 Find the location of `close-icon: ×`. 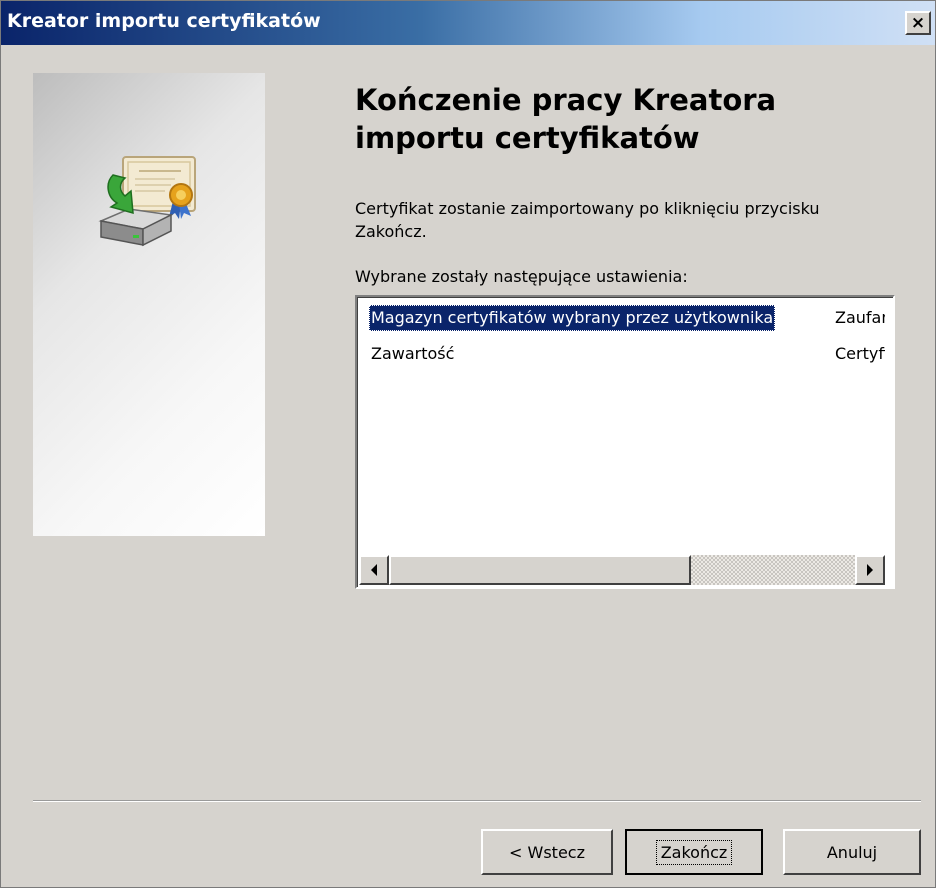

close-icon: × is located at coordinates (918, 22).